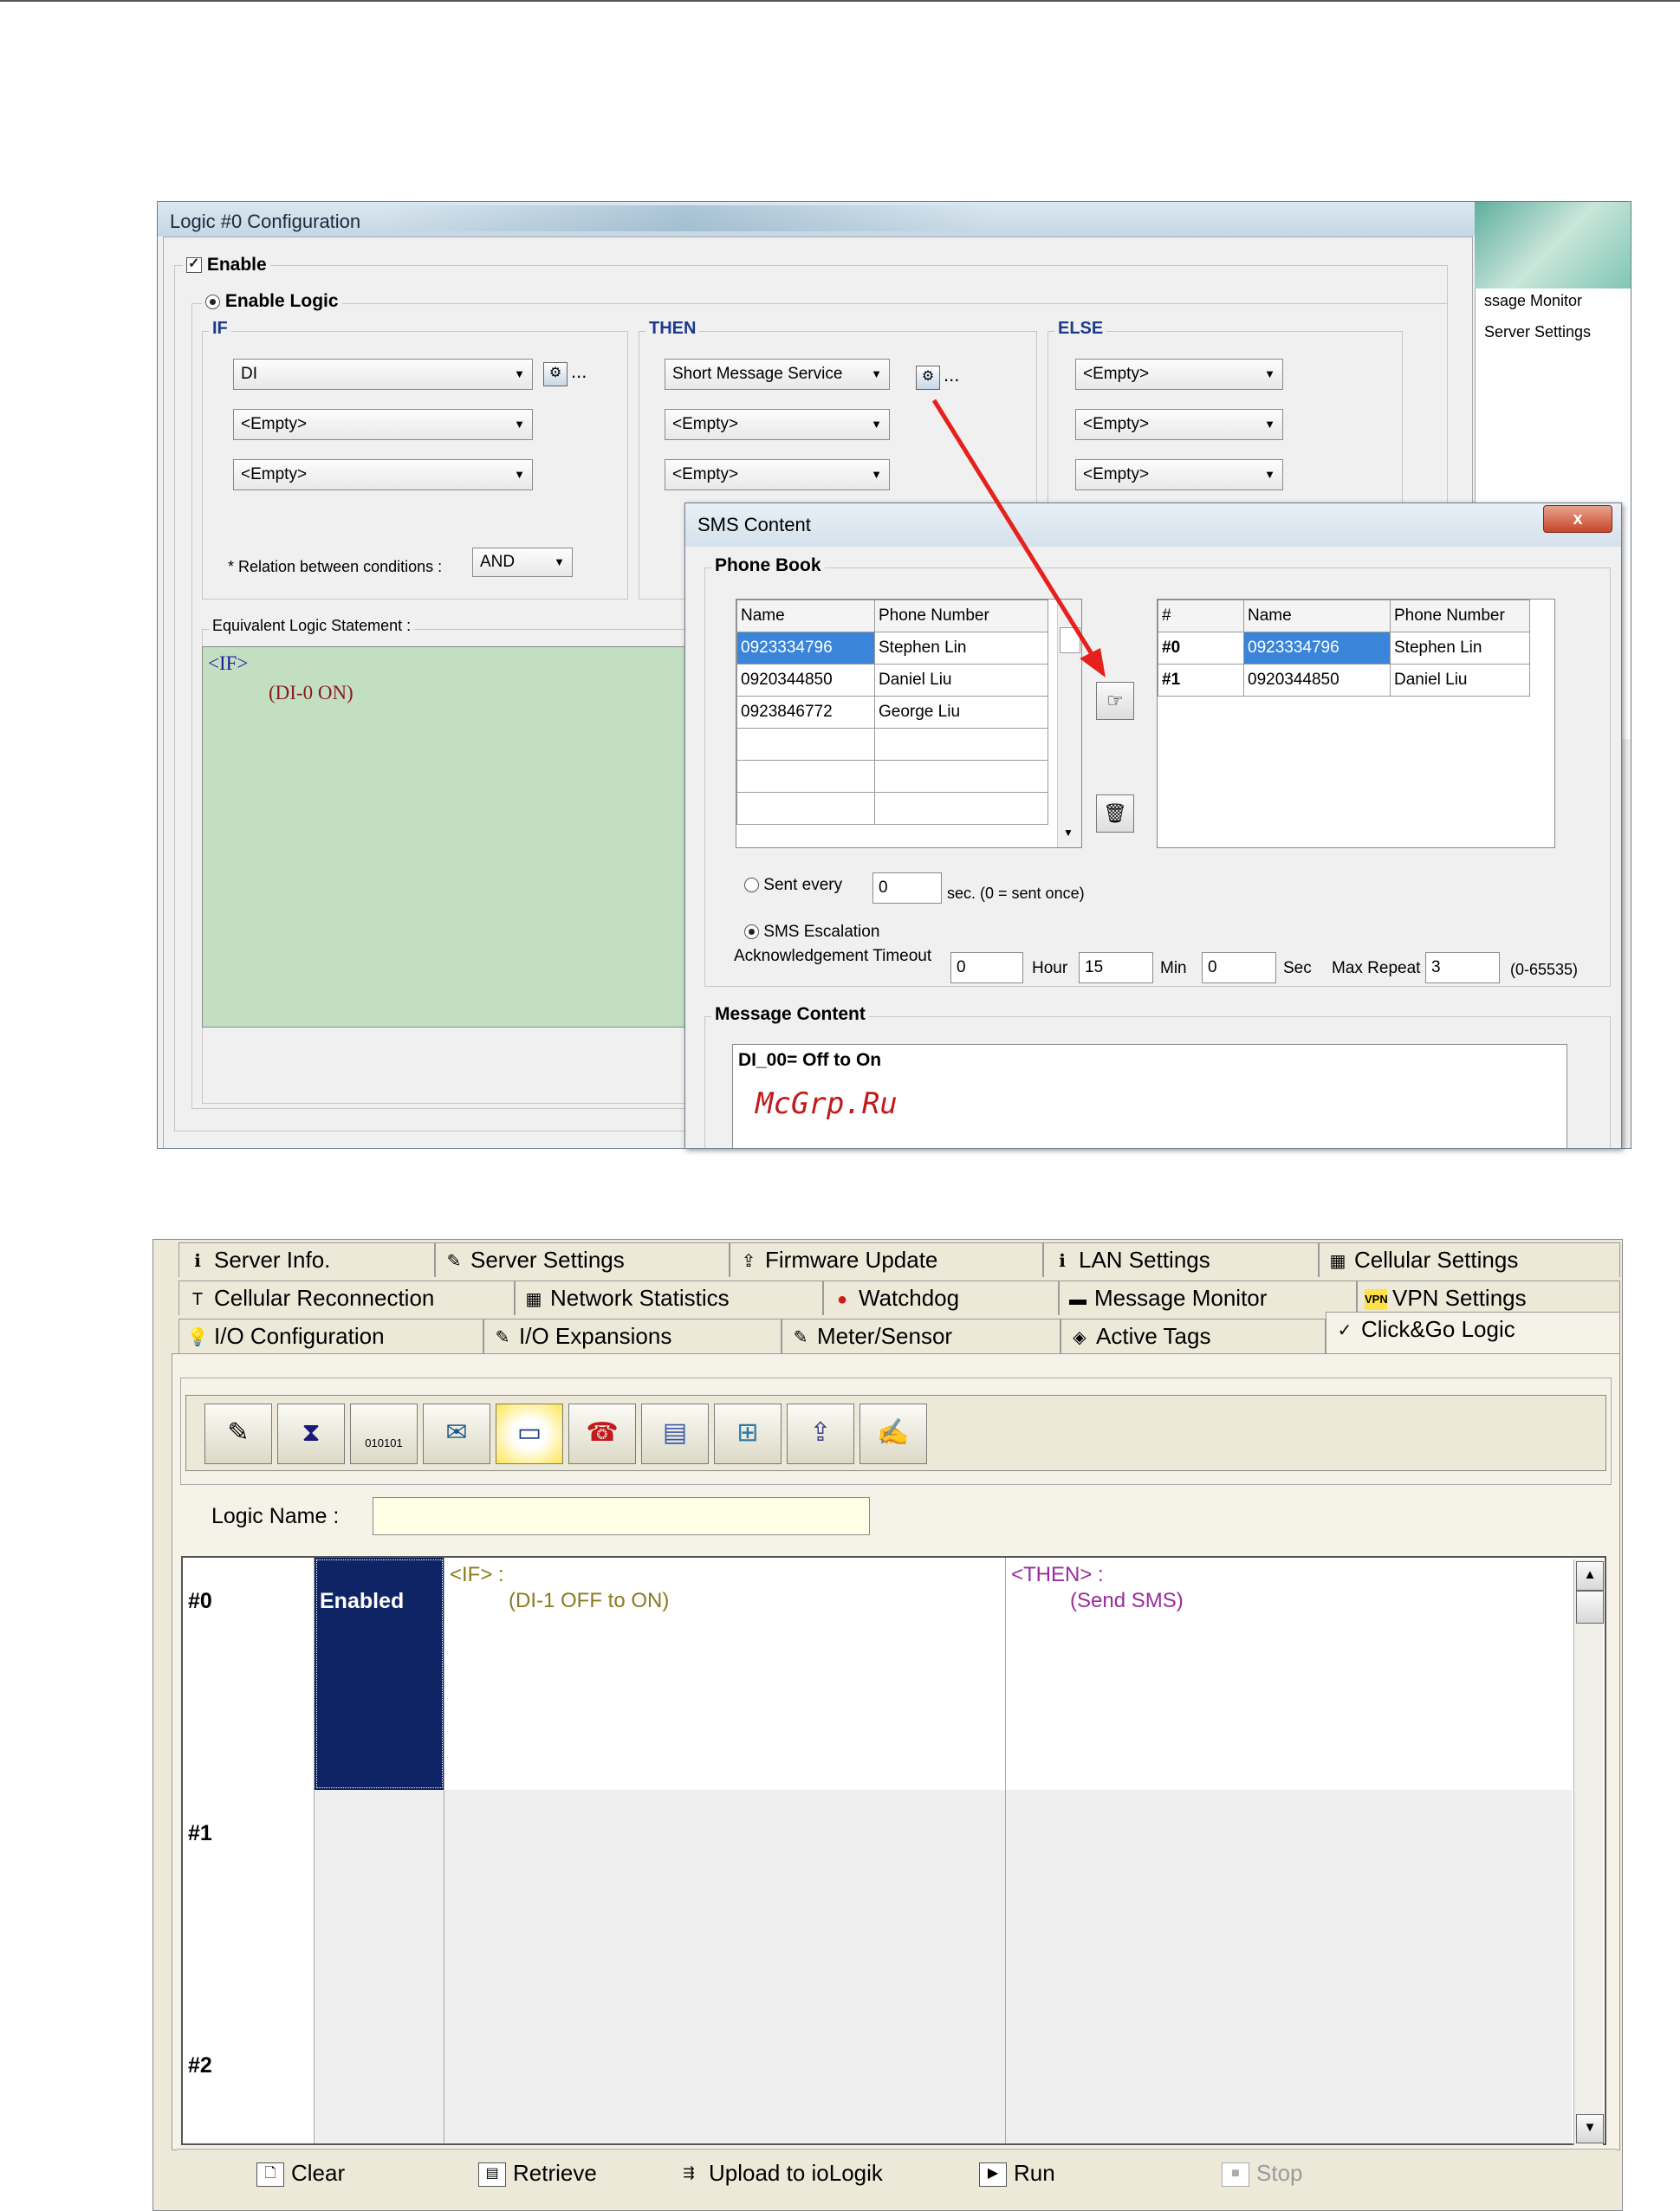 The image size is (1680, 2211). What do you see at coordinates (346, 1298) in the screenshot?
I see `tab-cellular-reconnection: T Cellular Reconnection` at bounding box center [346, 1298].